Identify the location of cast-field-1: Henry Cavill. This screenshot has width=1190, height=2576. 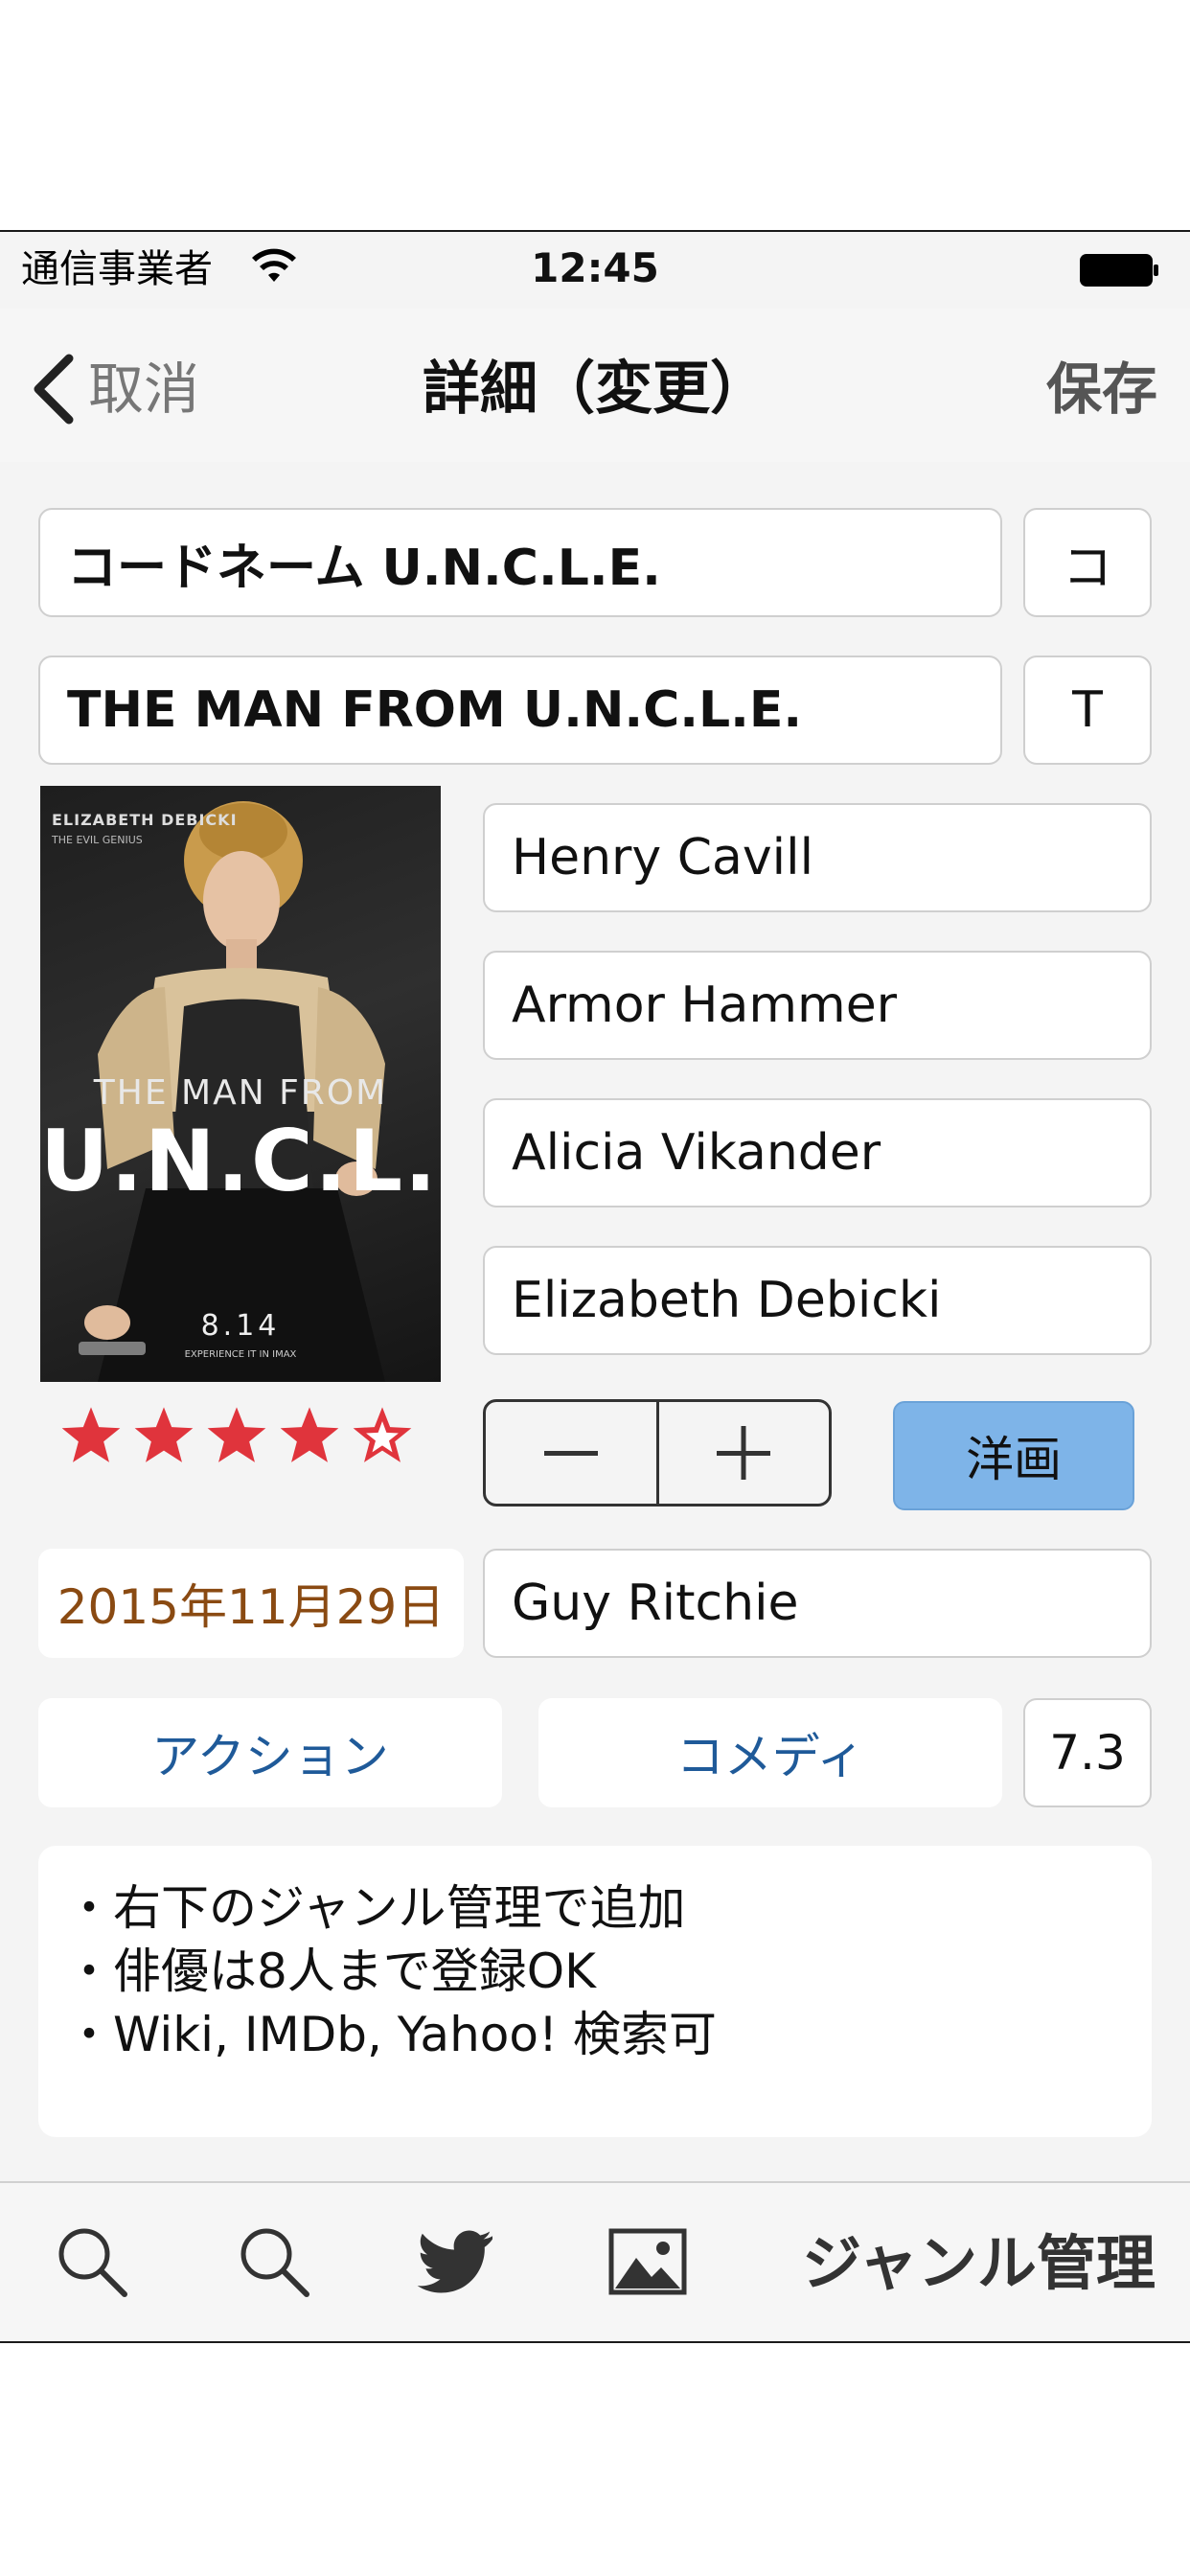
(818, 857).